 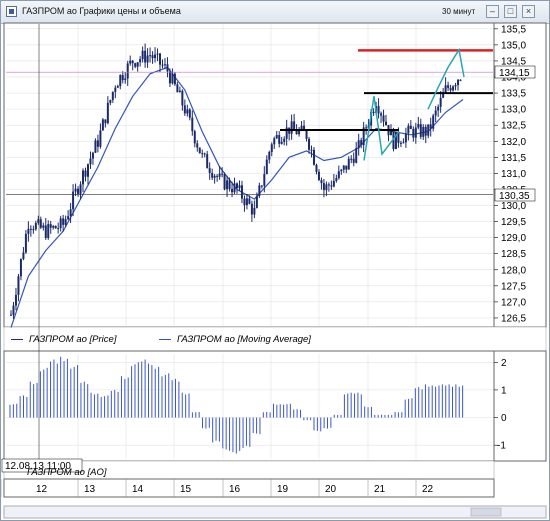 What do you see at coordinates (486, 512) in the screenshot?
I see `scrollbar-thumb` at bounding box center [486, 512].